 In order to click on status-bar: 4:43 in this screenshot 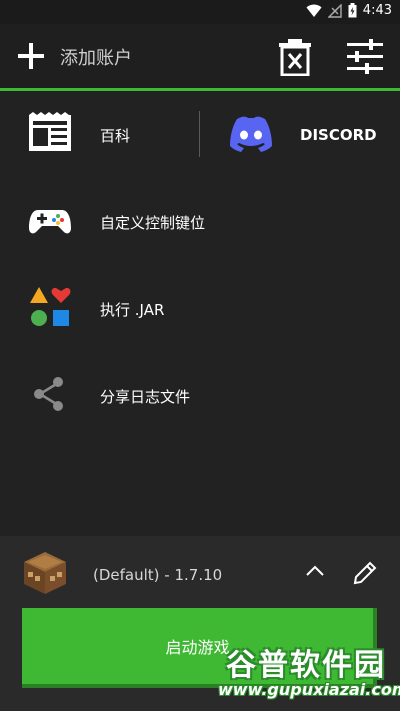, I will do `click(200, 12)`.